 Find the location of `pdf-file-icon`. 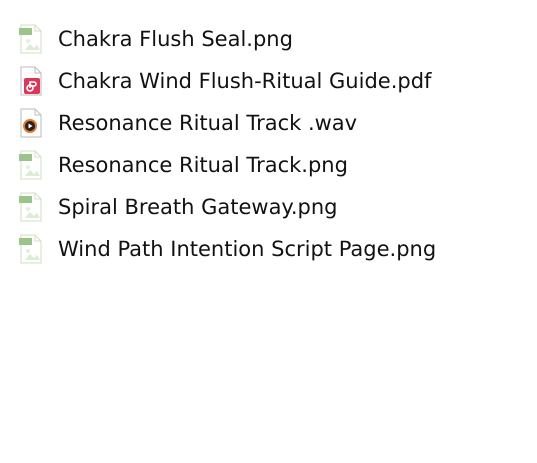

pdf-file-icon is located at coordinates (31, 81).